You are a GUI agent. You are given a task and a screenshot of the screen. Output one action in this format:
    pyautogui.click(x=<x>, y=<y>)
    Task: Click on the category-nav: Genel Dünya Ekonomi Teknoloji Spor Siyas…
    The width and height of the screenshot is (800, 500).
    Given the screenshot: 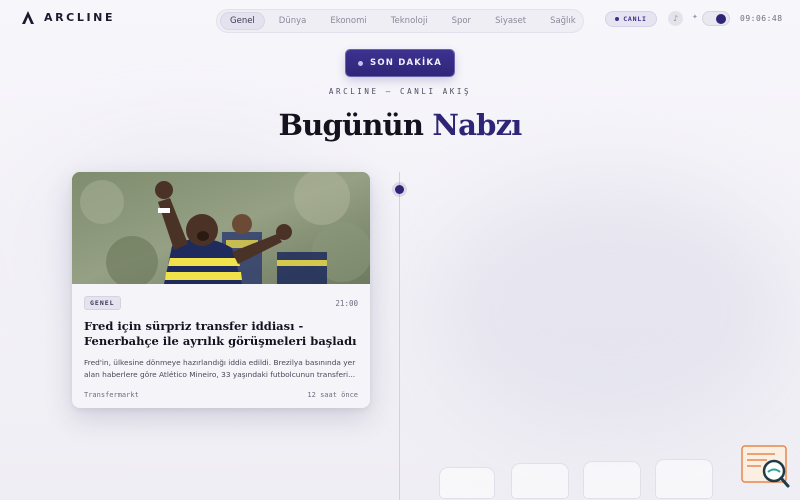 What is the action you would take?
    pyautogui.click(x=400, y=21)
    